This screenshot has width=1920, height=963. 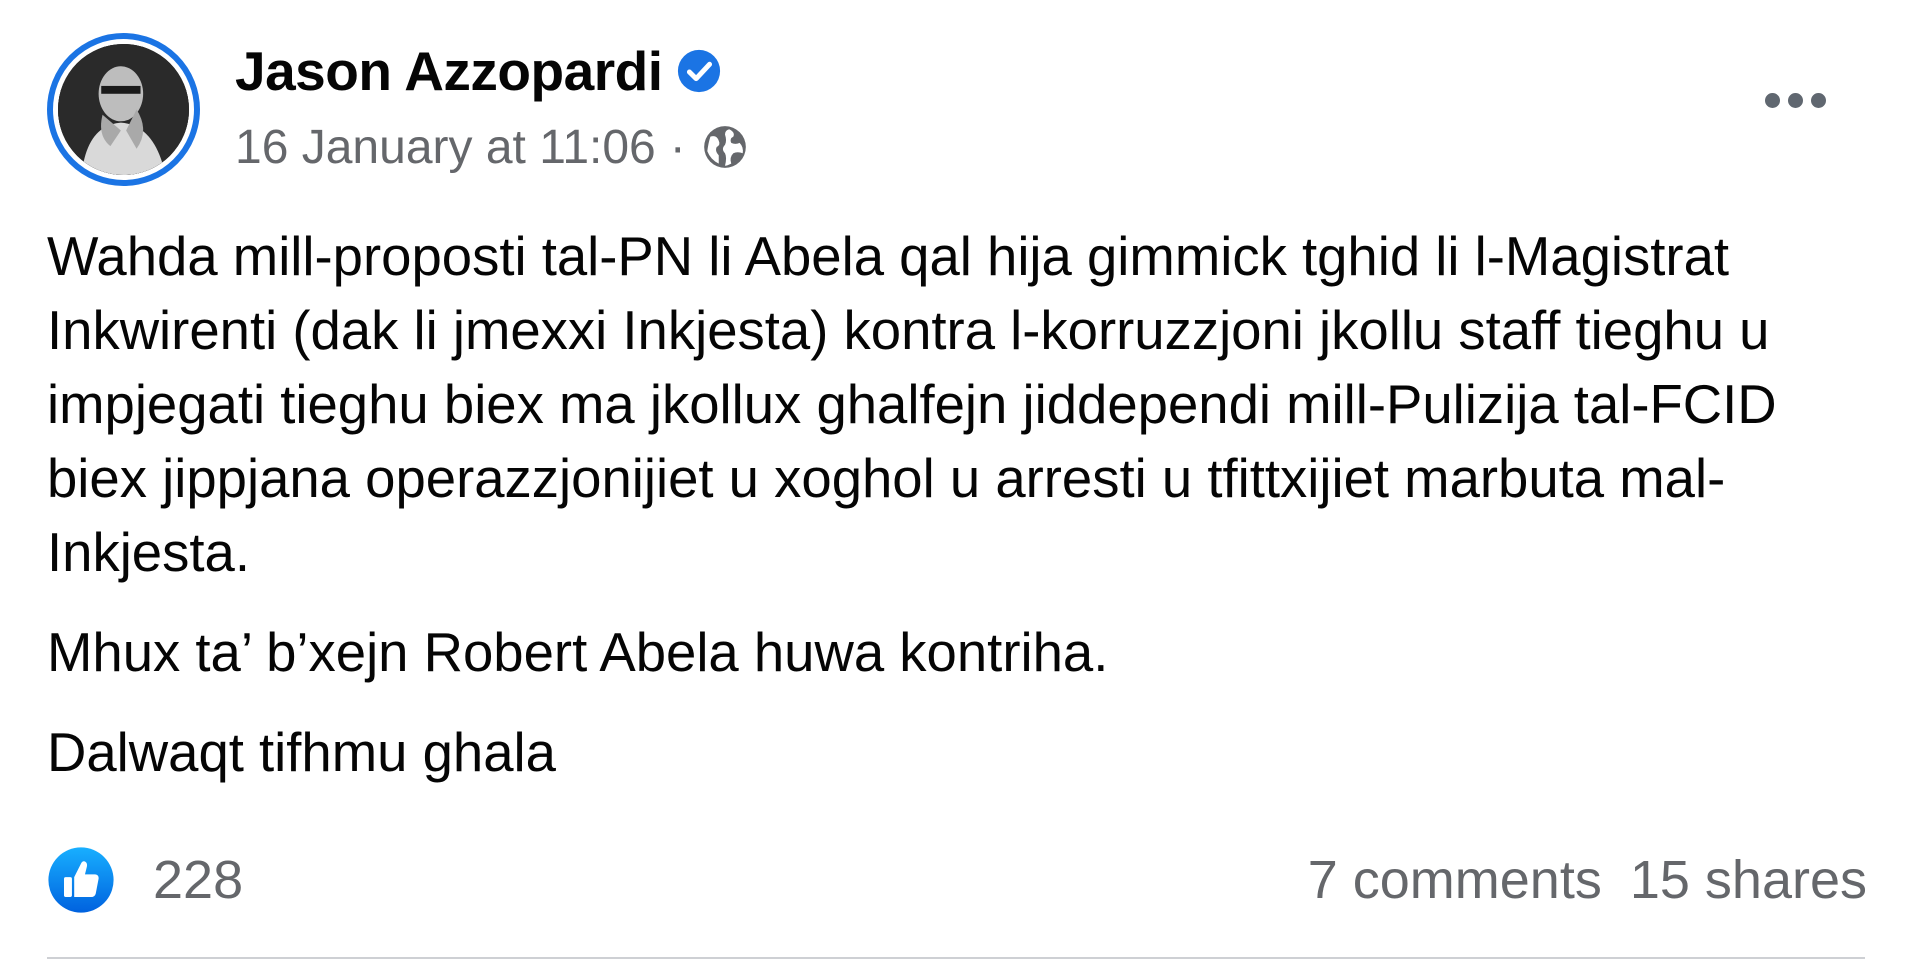 What do you see at coordinates (301, 752) in the screenshot?
I see `post-paragraph: Dalwaqt tifhmu ghala` at bounding box center [301, 752].